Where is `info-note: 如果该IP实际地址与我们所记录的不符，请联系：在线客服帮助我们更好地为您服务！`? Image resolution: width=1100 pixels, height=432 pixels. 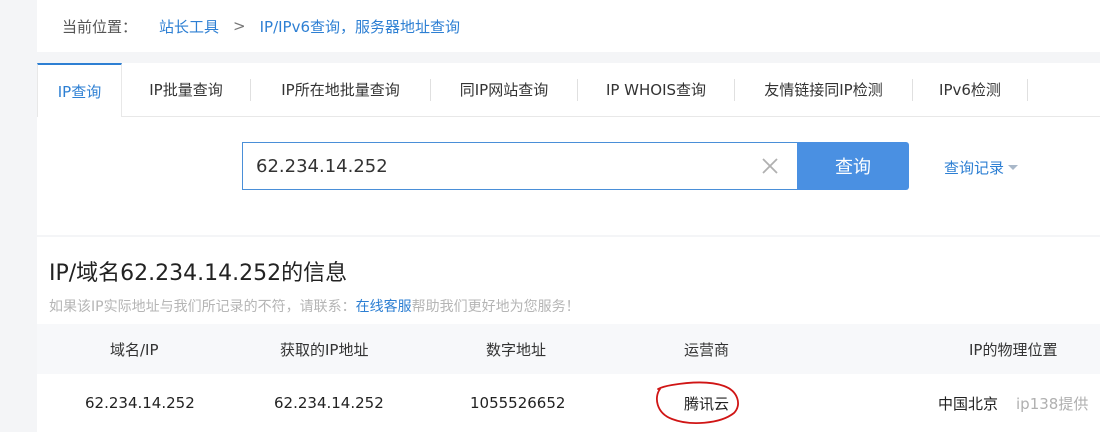 info-note: 如果该IP实际地址与我们所记录的不符，请联系：在线客服帮助我们更好地为您服务！ is located at coordinates (314, 306).